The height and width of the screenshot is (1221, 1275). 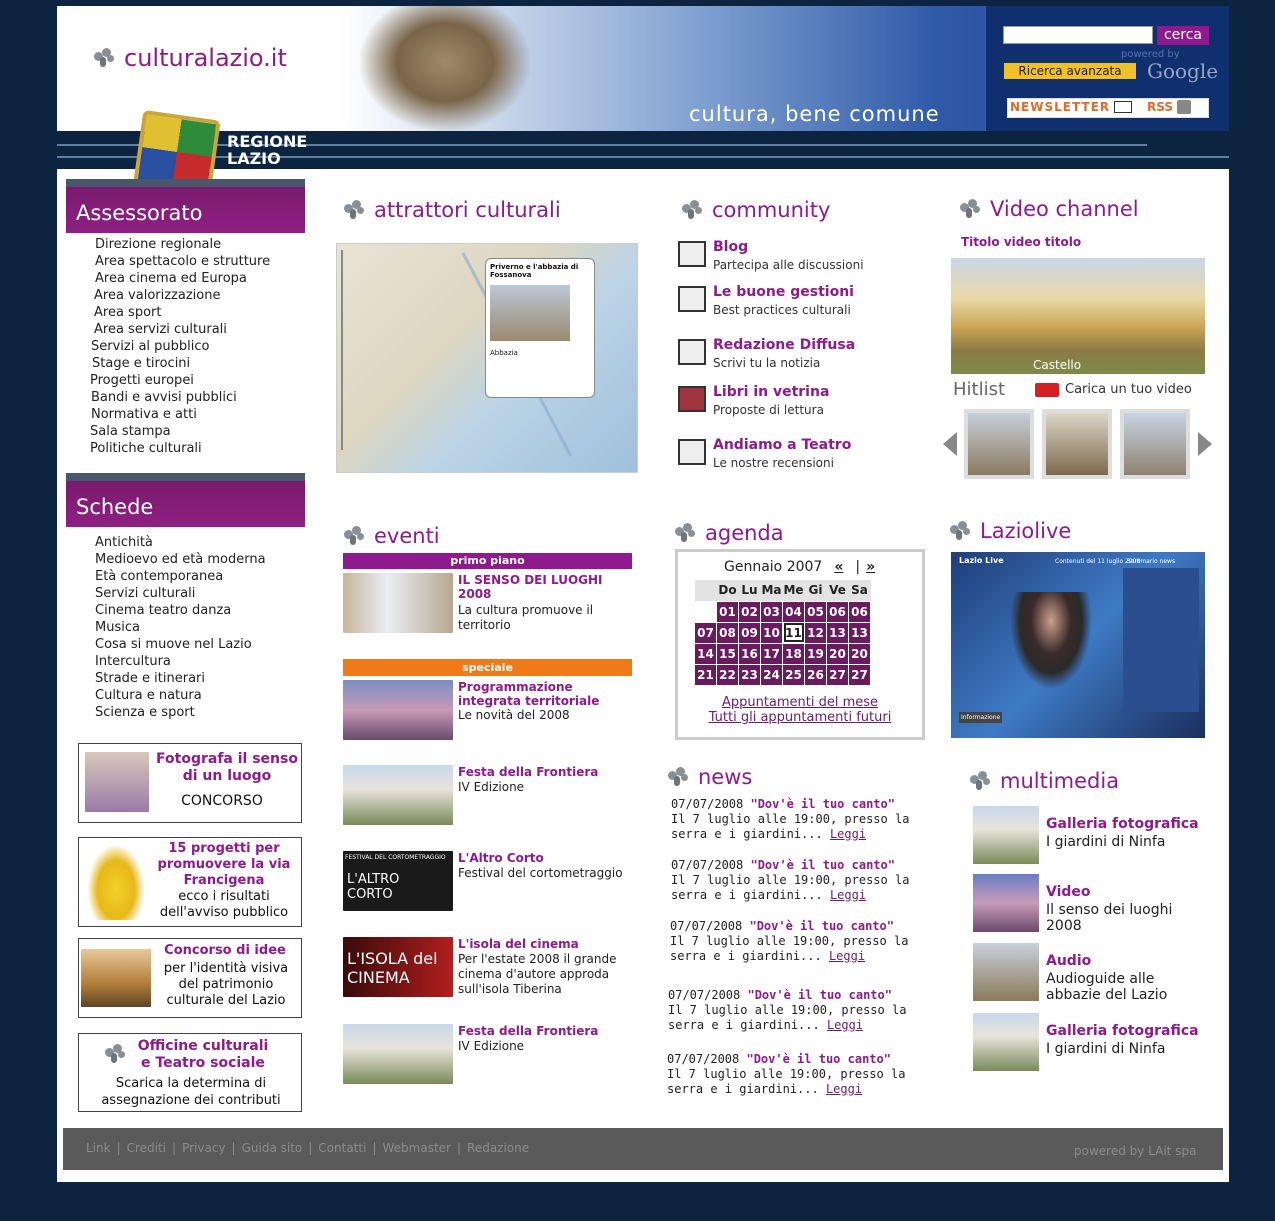 I want to click on calendar-day: 08, so click(x=727, y=632).